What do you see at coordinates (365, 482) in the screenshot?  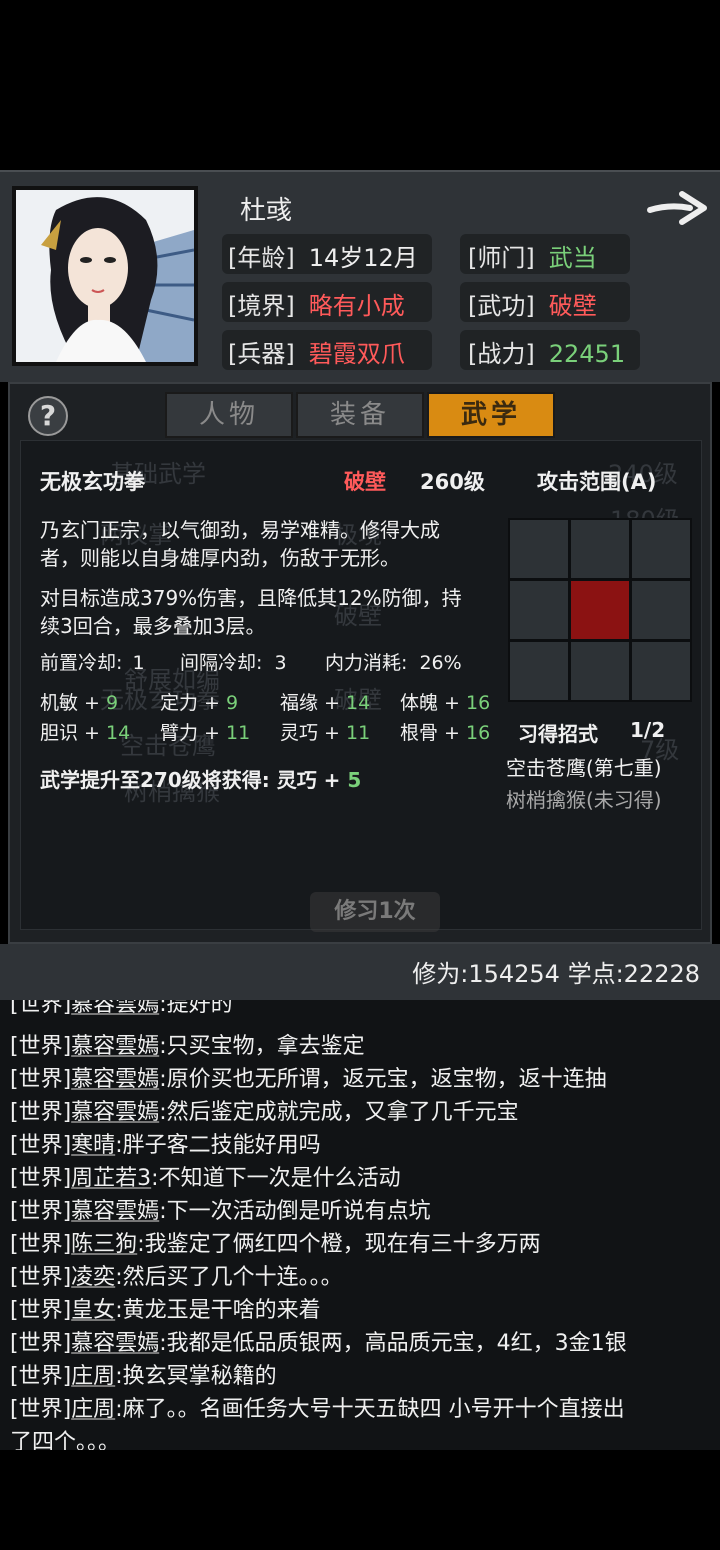 I see `skill-realm: 破壁` at bounding box center [365, 482].